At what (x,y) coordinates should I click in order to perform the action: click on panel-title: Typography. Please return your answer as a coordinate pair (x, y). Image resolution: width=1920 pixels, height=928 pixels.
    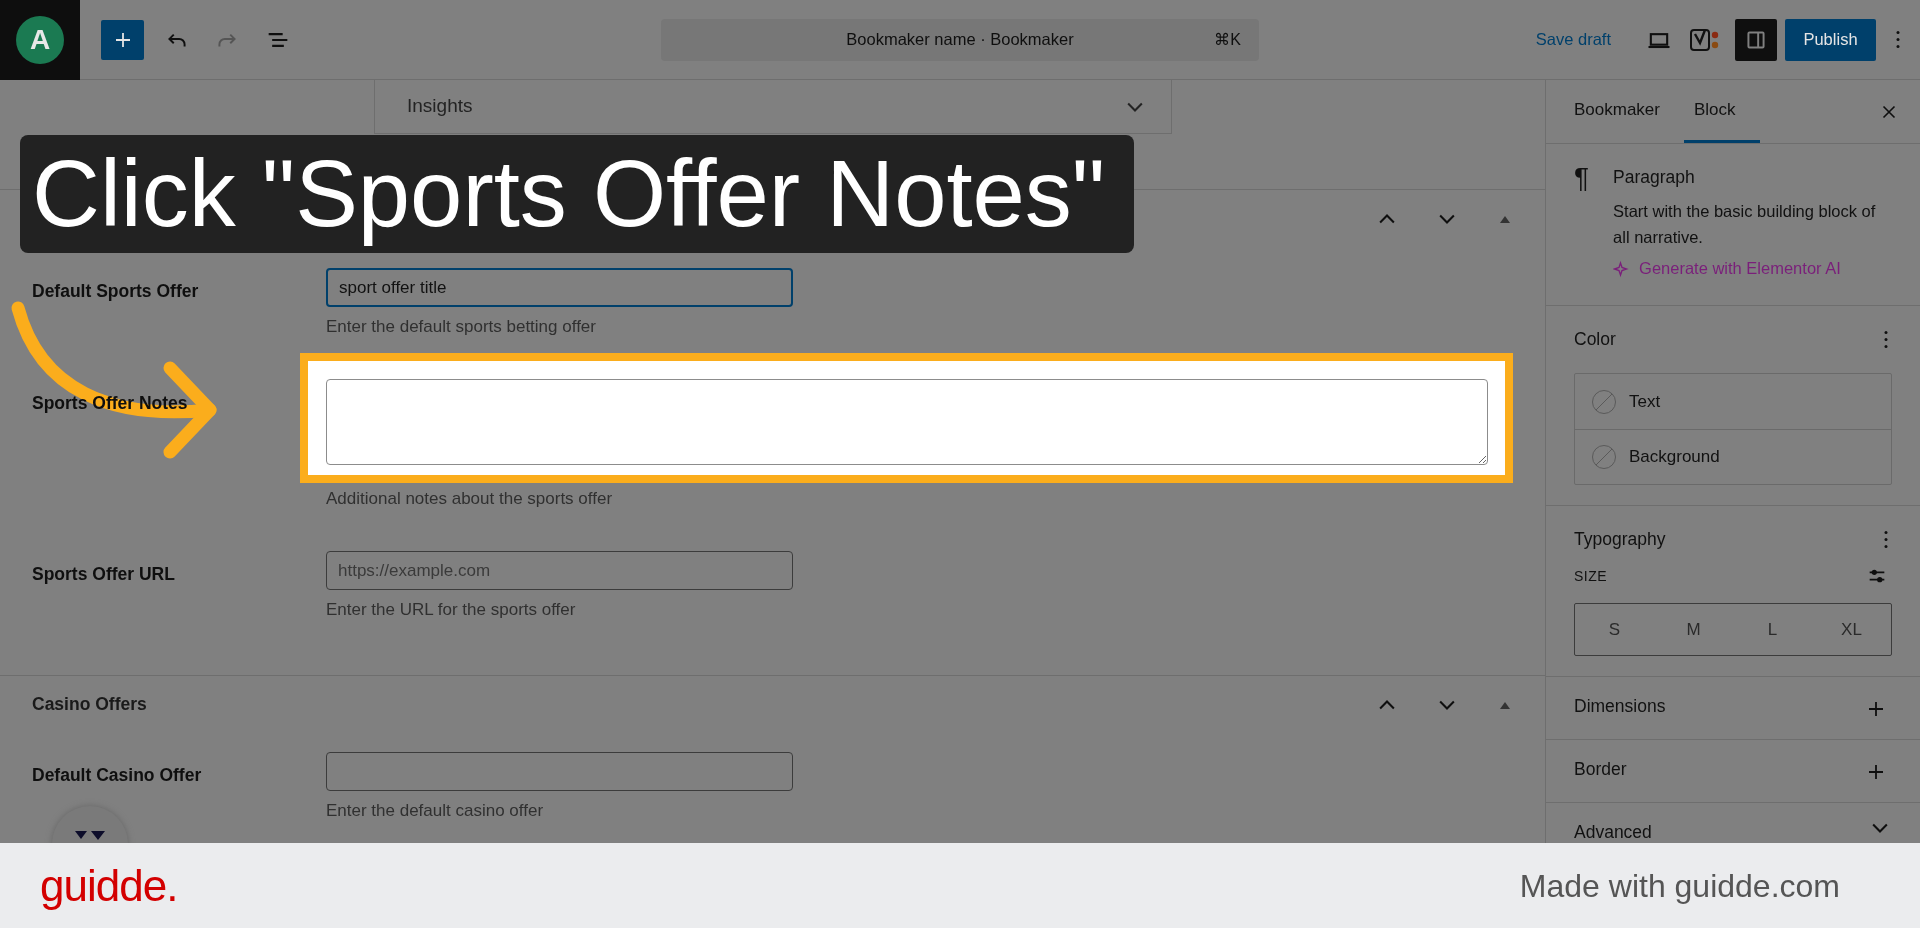
    Looking at the image, I should click on (1620, 540).